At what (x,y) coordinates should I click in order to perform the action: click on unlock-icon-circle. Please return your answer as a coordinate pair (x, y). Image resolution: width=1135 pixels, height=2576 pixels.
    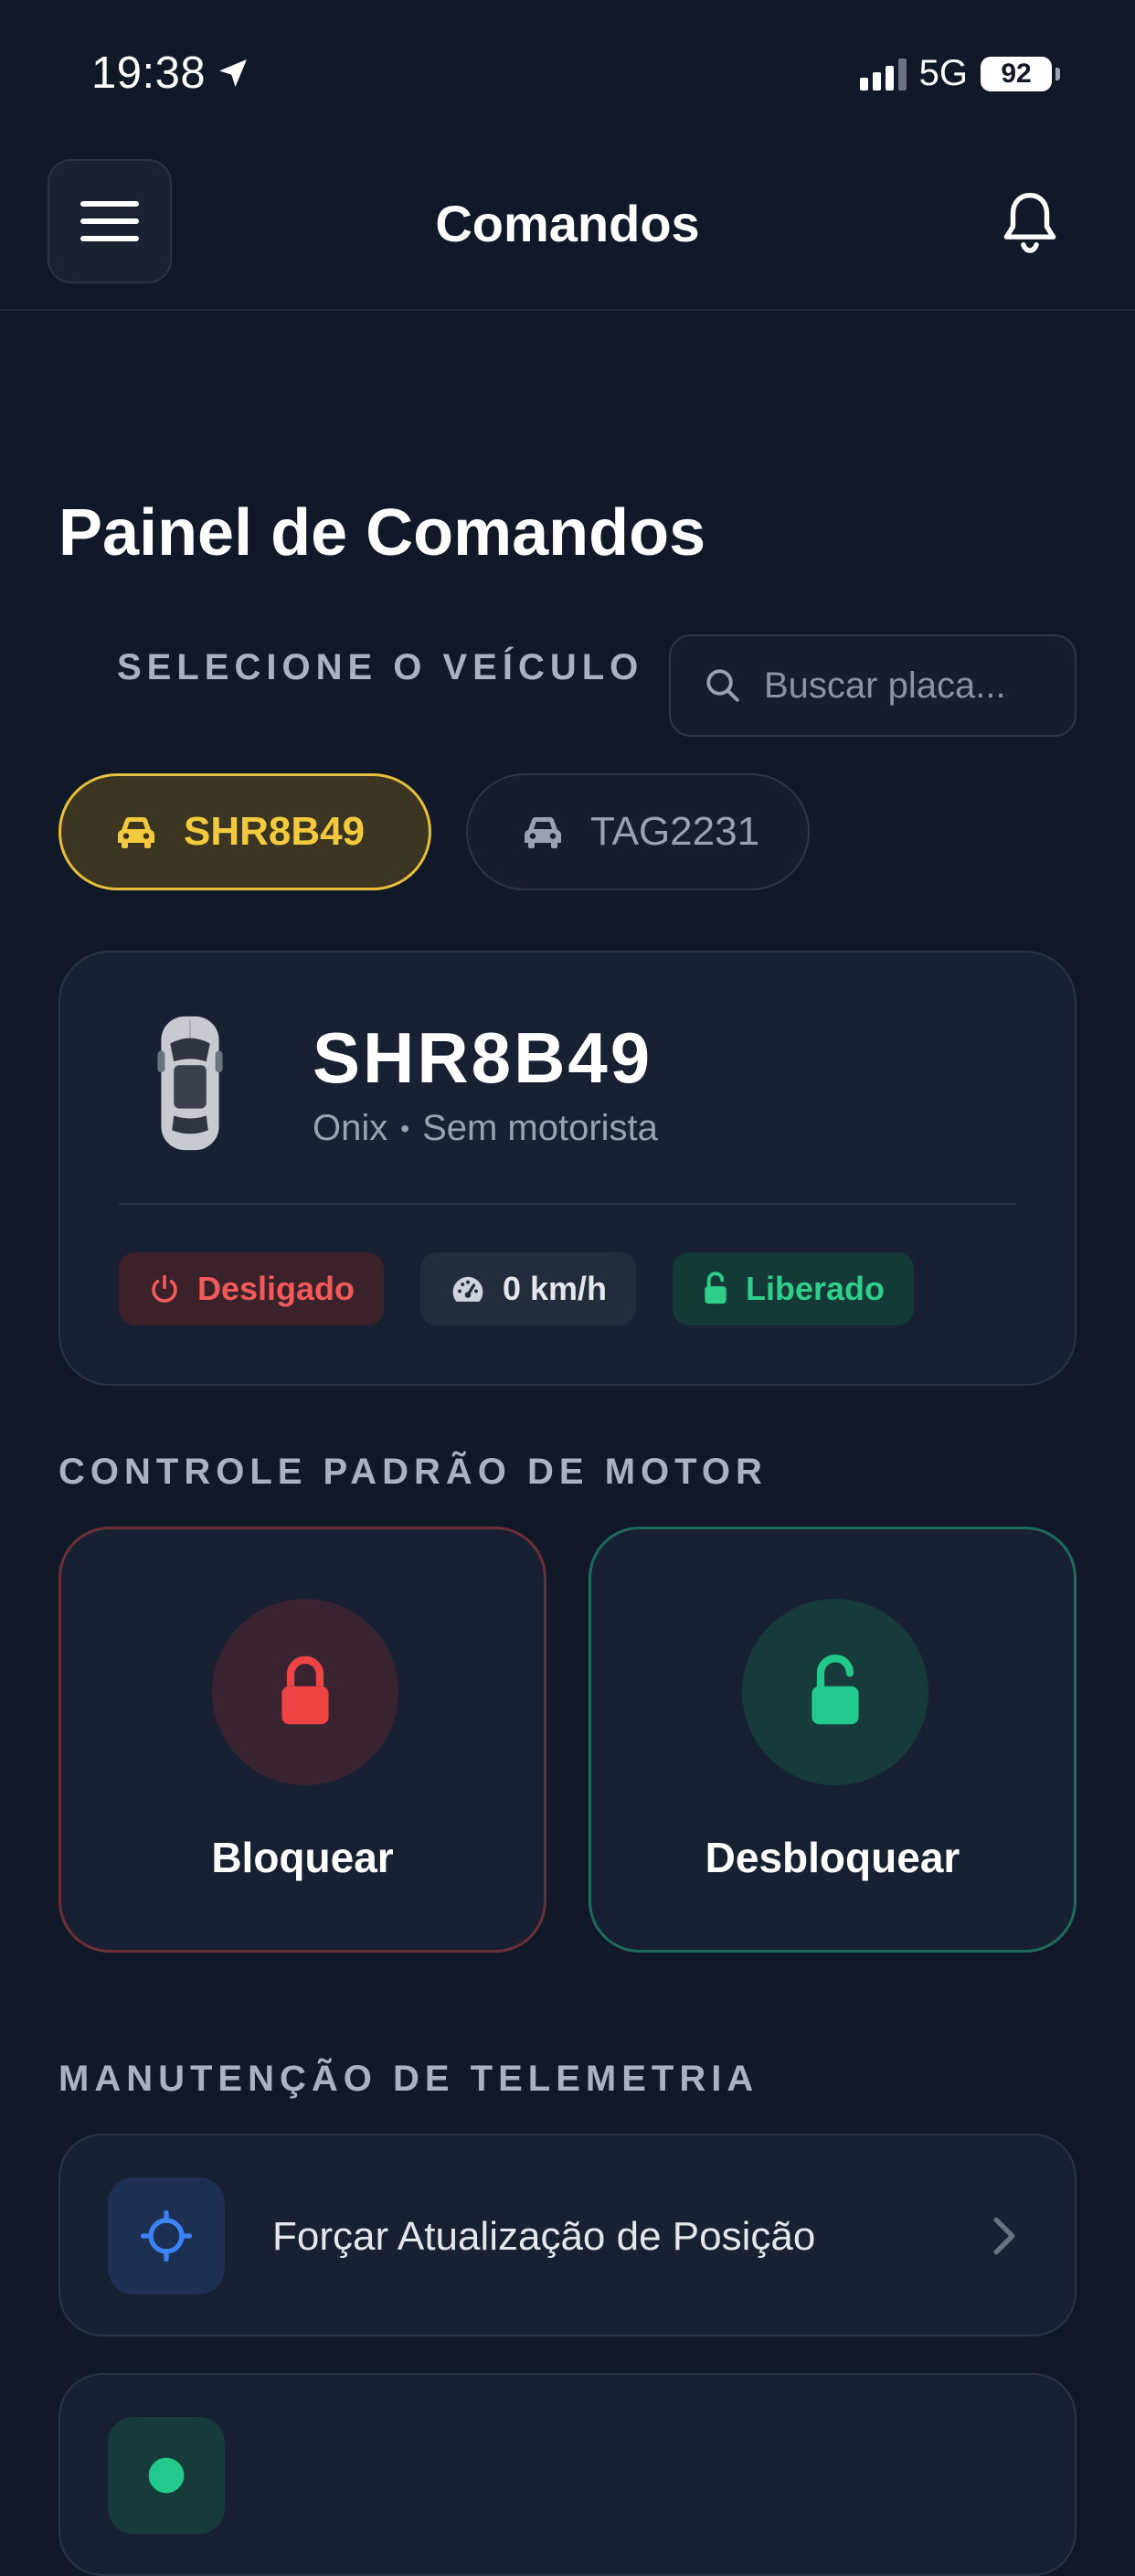
    Looking at the image, I should click on (835, 1692).